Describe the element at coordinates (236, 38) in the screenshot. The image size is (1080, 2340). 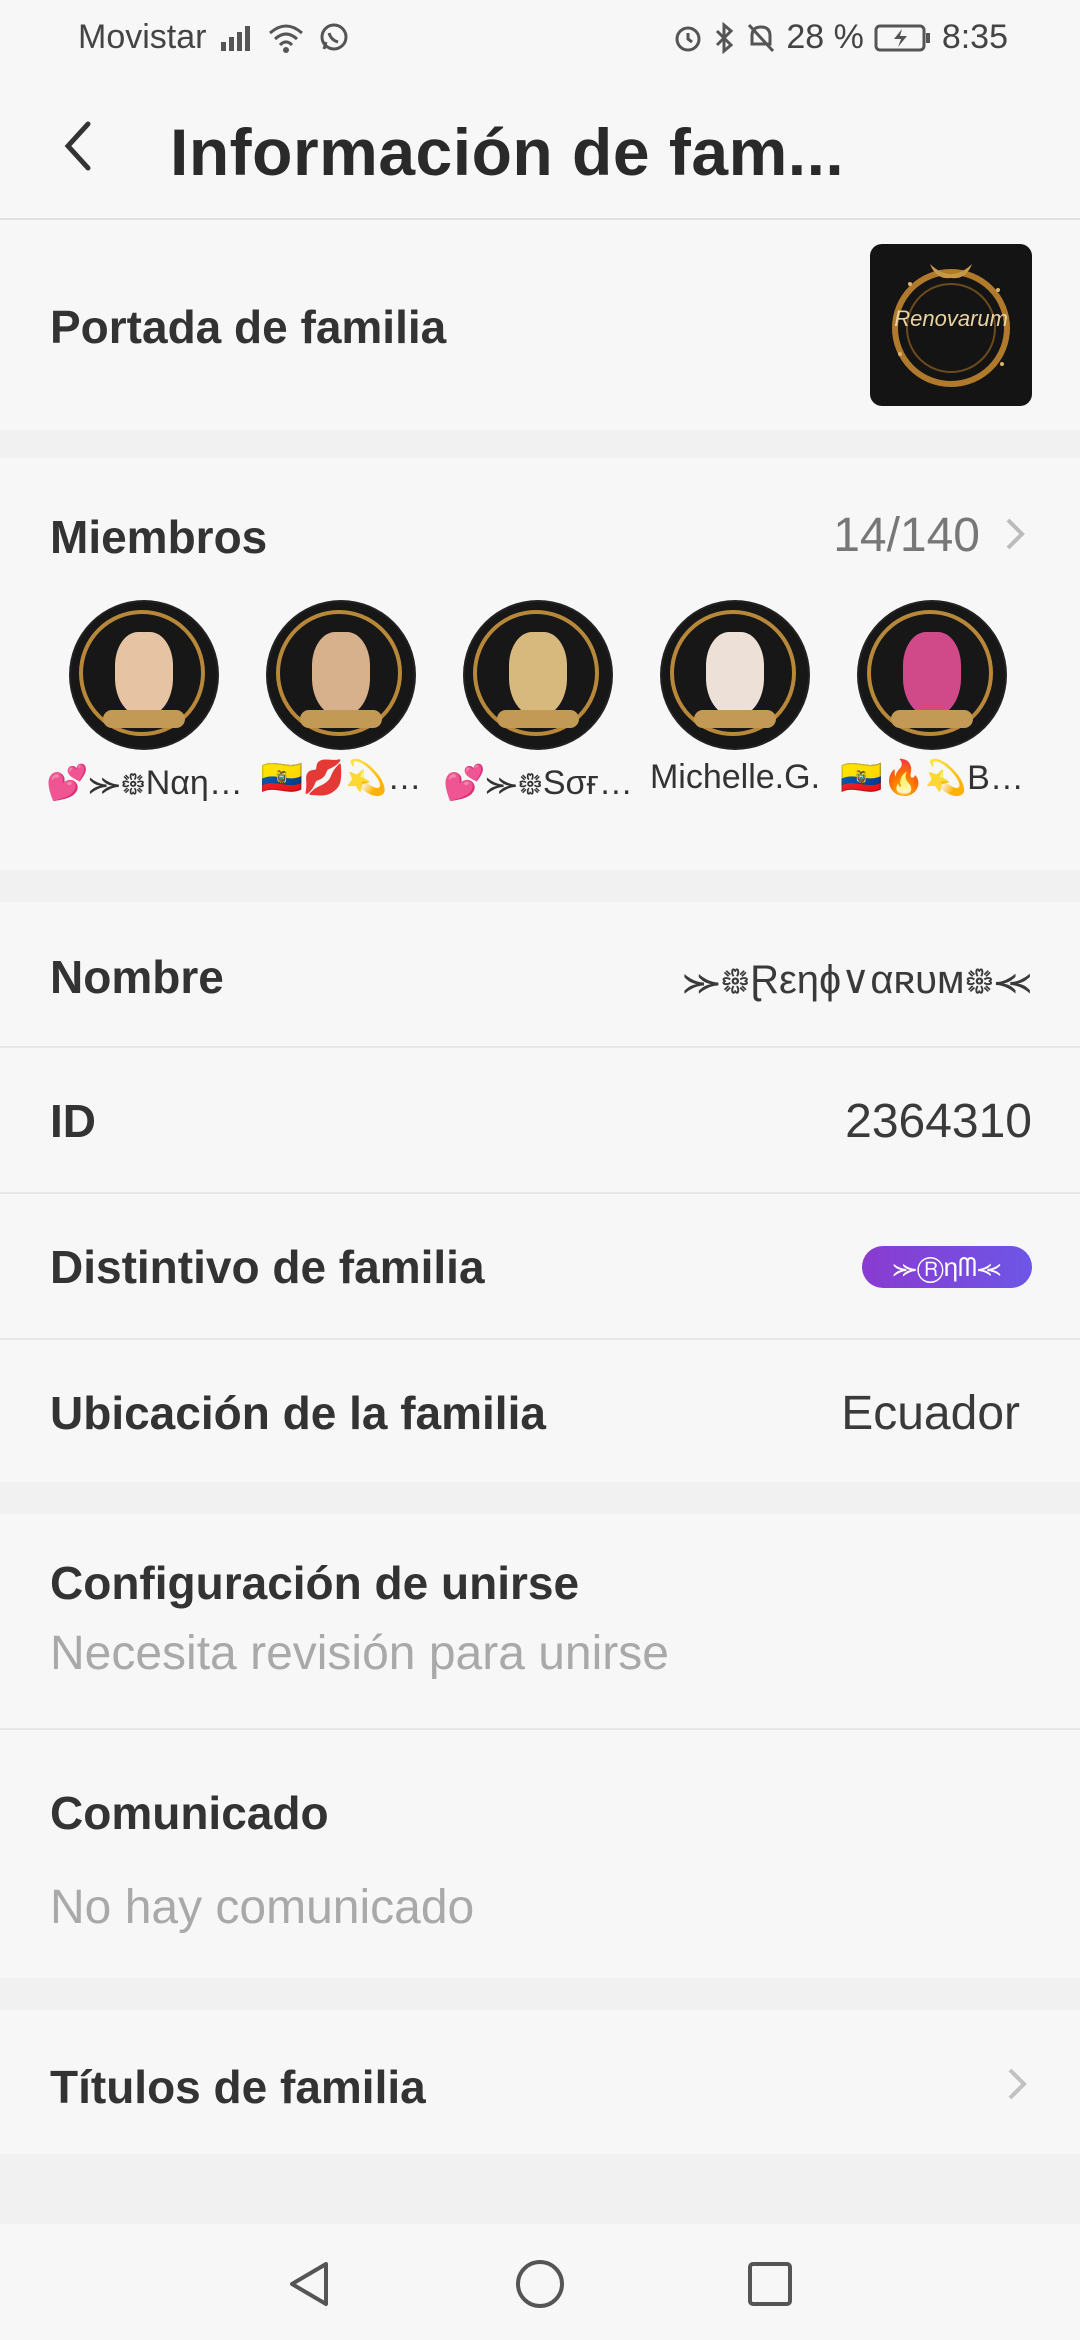
I see `signal-icon` at that location.